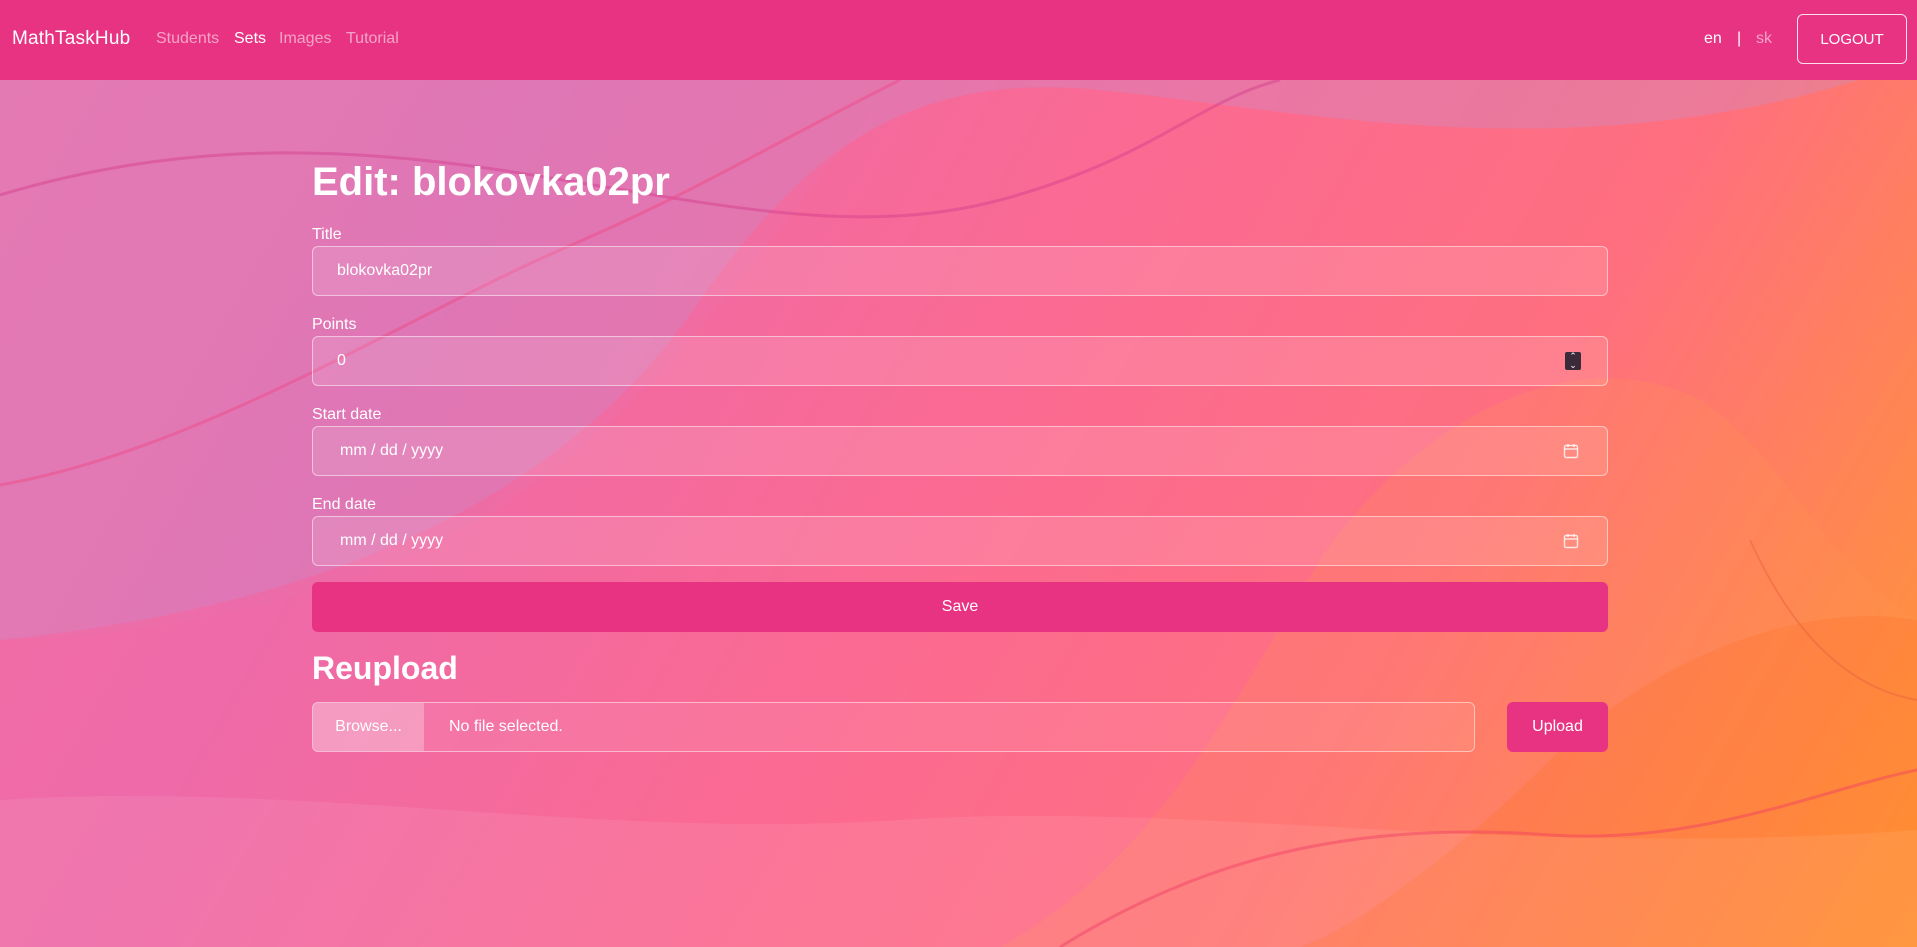  Describe the element at coordinates (344, 504) in the screenshot. I see `end-date-label: End date` at that location.